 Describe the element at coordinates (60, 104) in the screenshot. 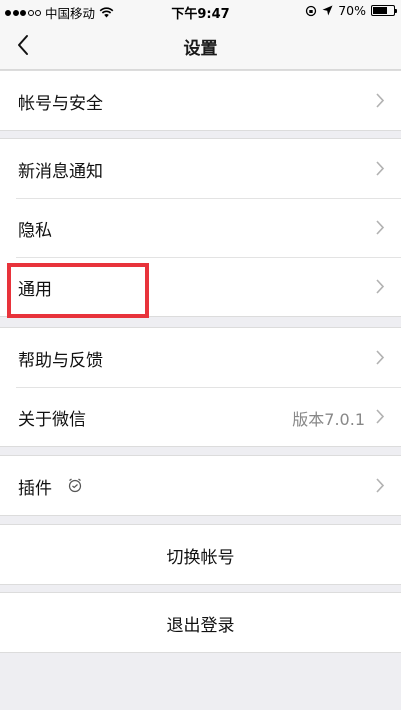

I see `cell-label: 帐号与安全` at that location.